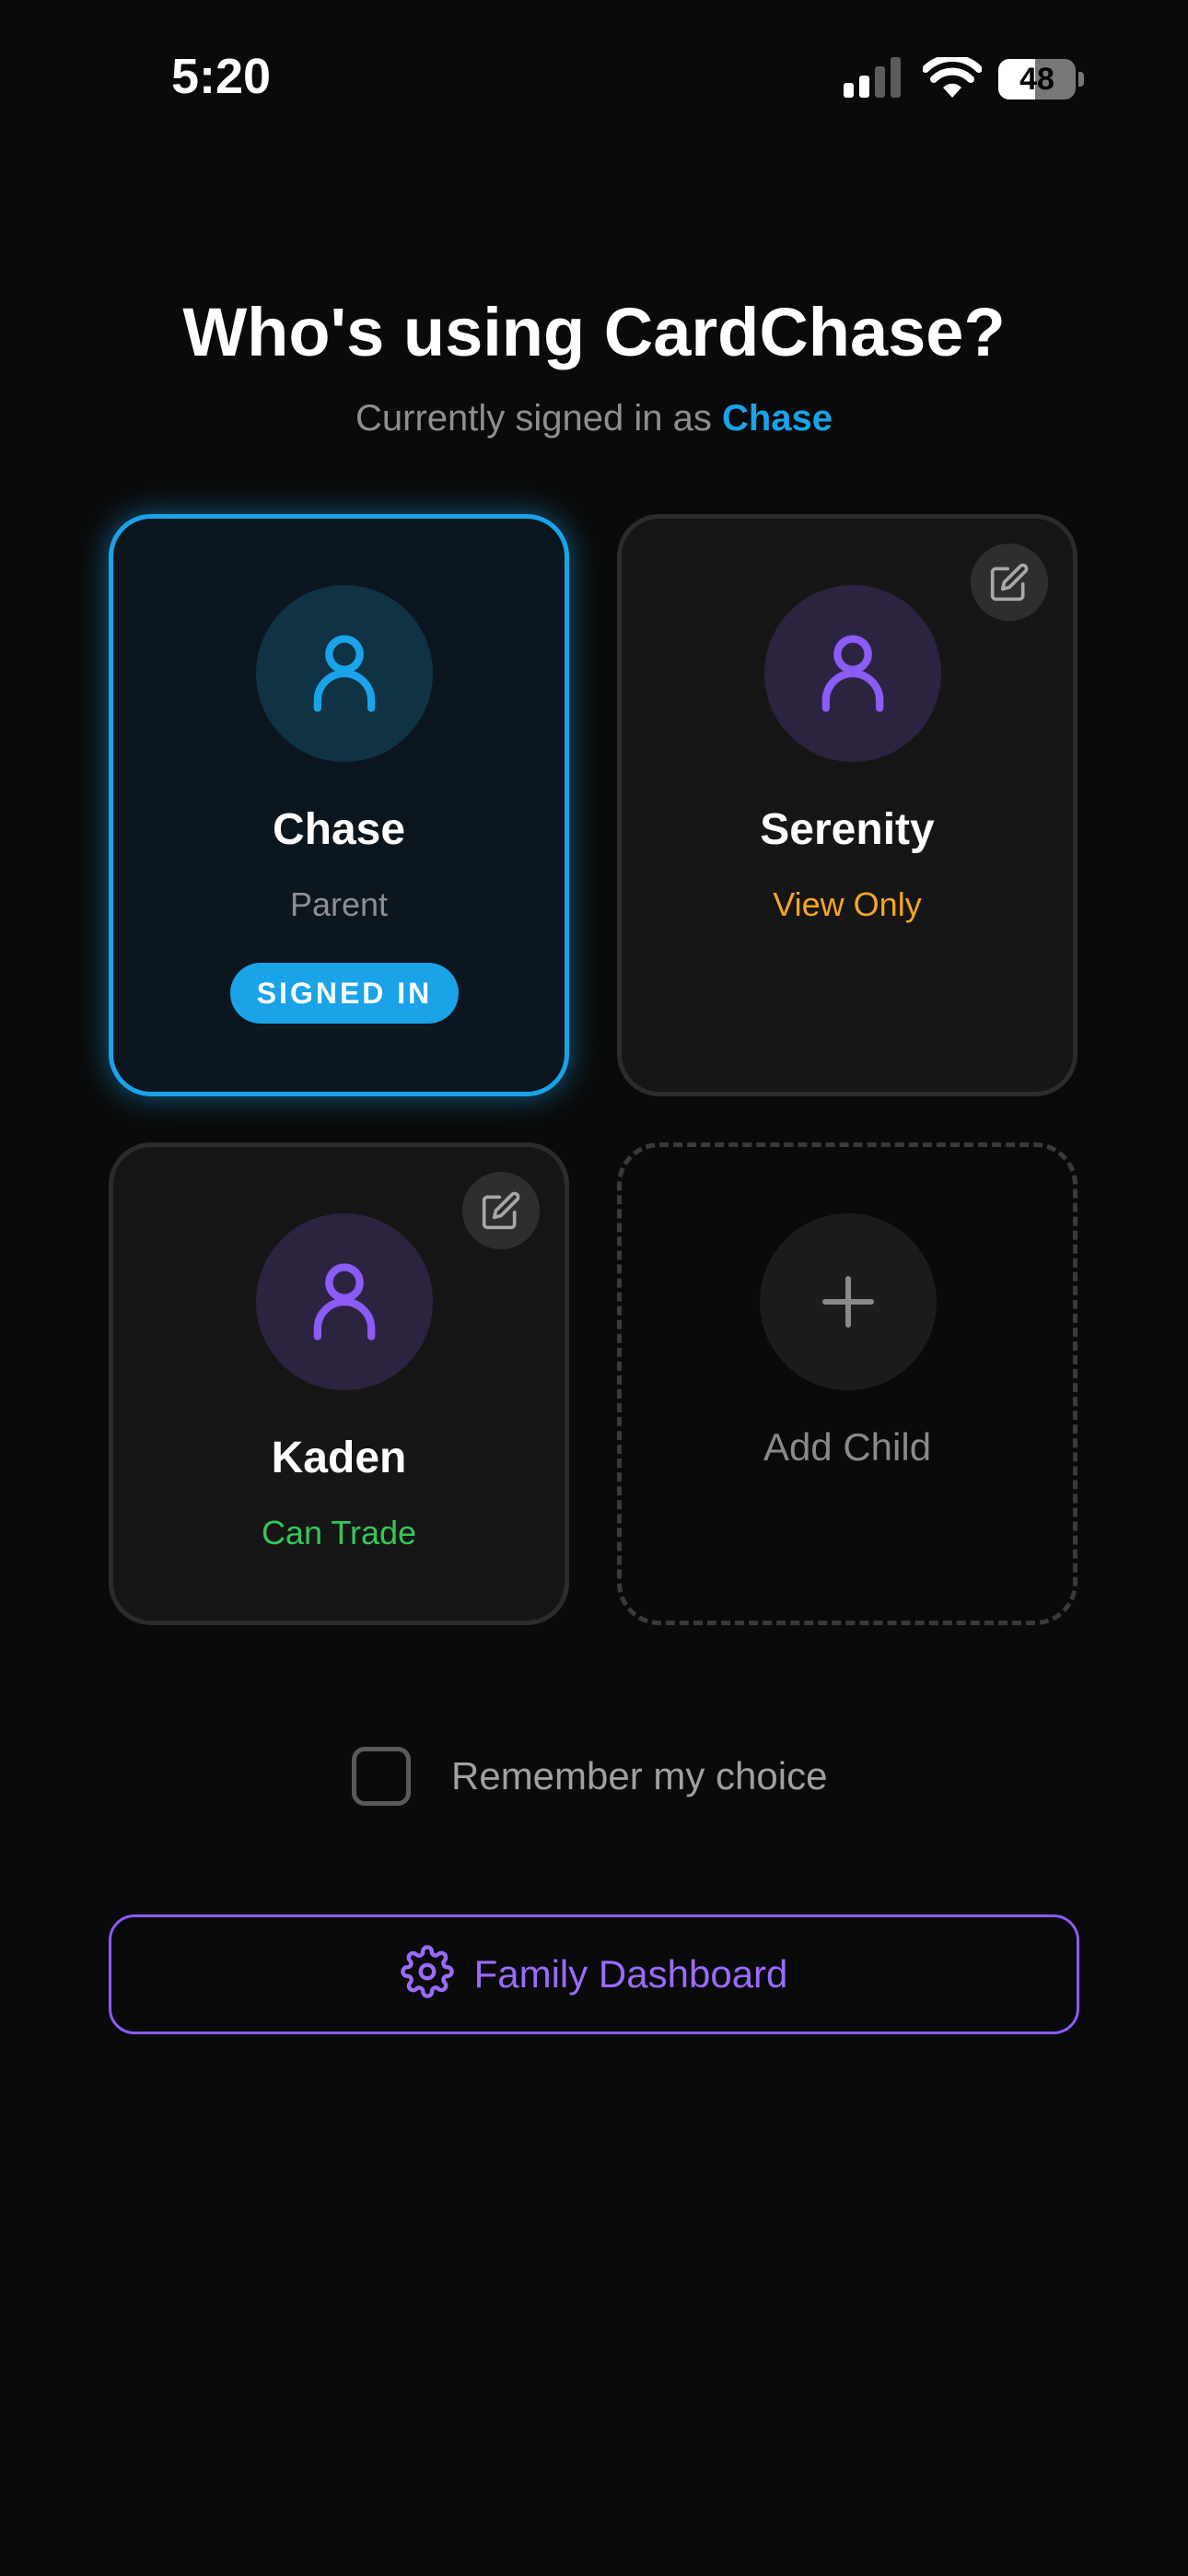 This screenshot has width=1188, height=2576. I want to click on signed-in-badge: SIGNED IN, so click(344, 993).